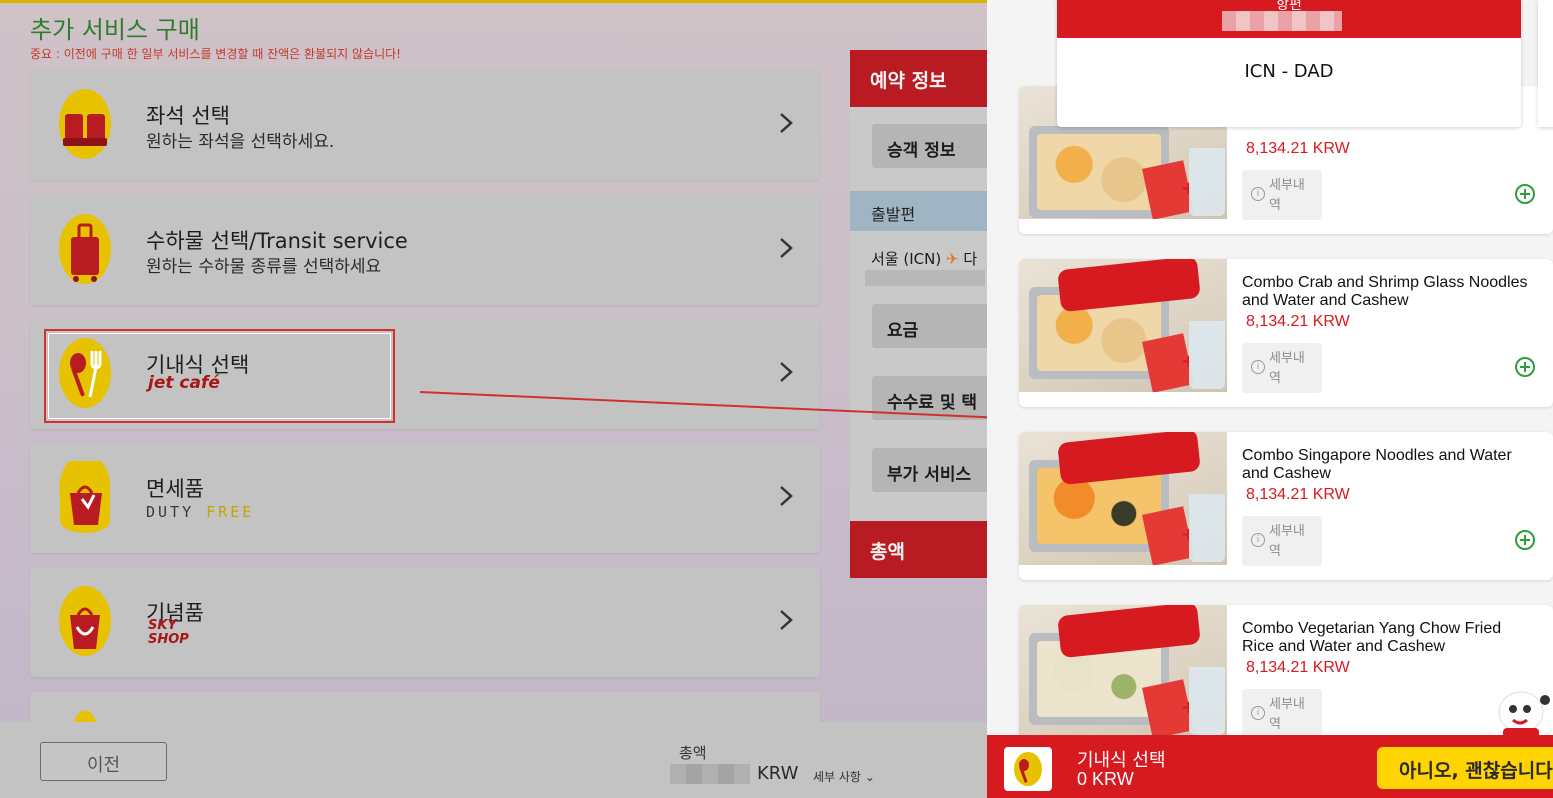  Describe the element at coordinates (85, 124) in the screenshot. I see `seat-icon` at that location.